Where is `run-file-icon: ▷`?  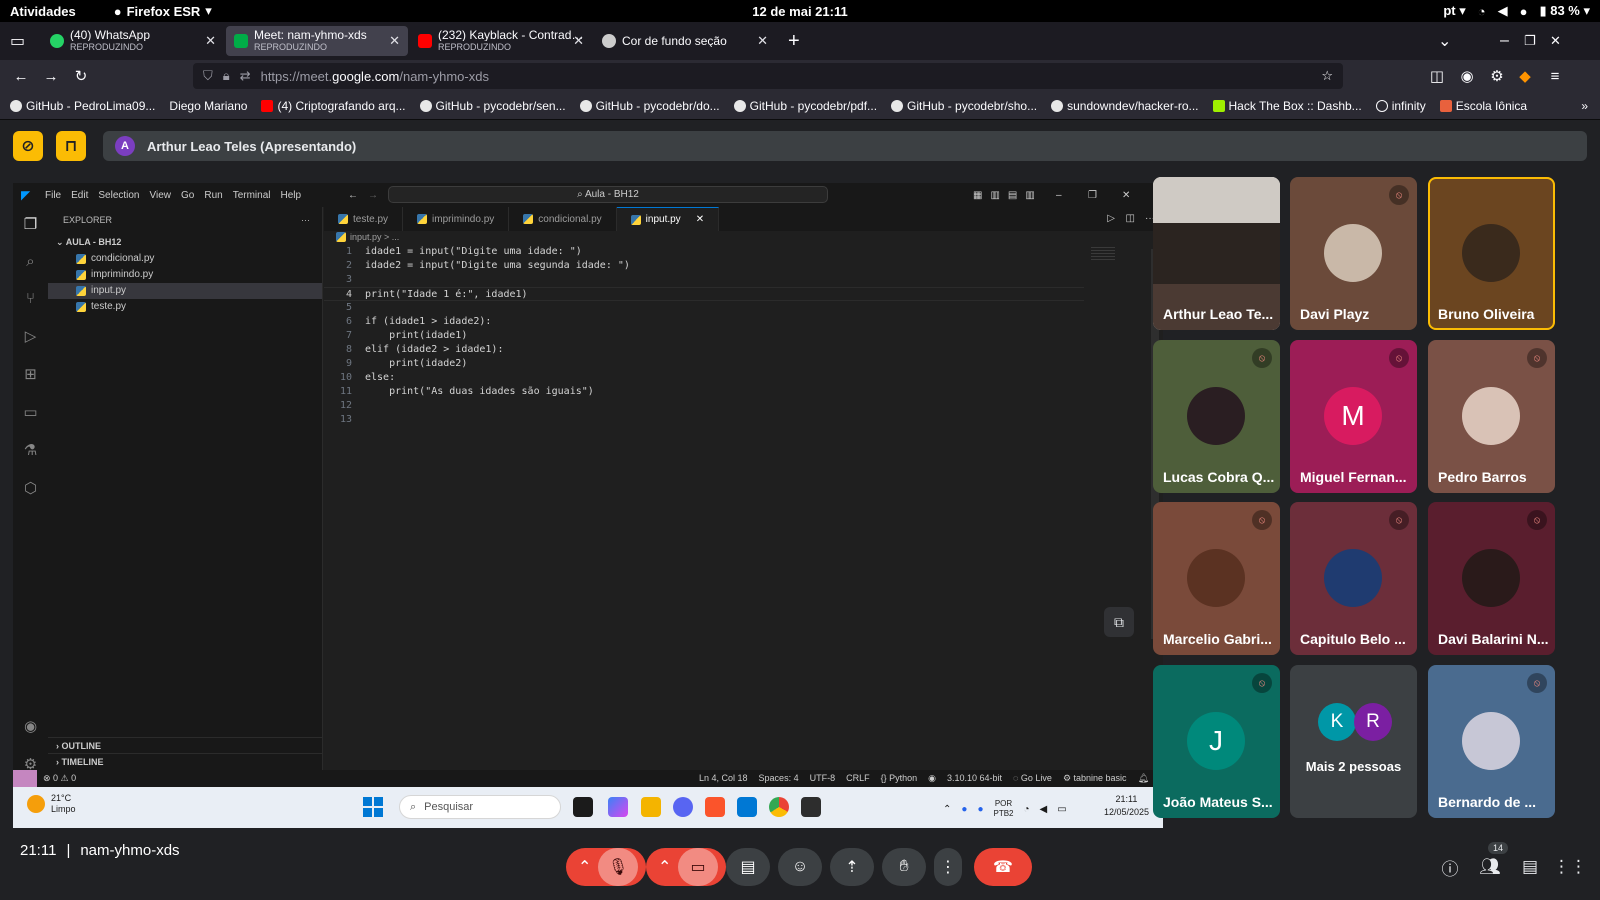
run-file-icon: ▷ is located at coordinates (1111, 218).